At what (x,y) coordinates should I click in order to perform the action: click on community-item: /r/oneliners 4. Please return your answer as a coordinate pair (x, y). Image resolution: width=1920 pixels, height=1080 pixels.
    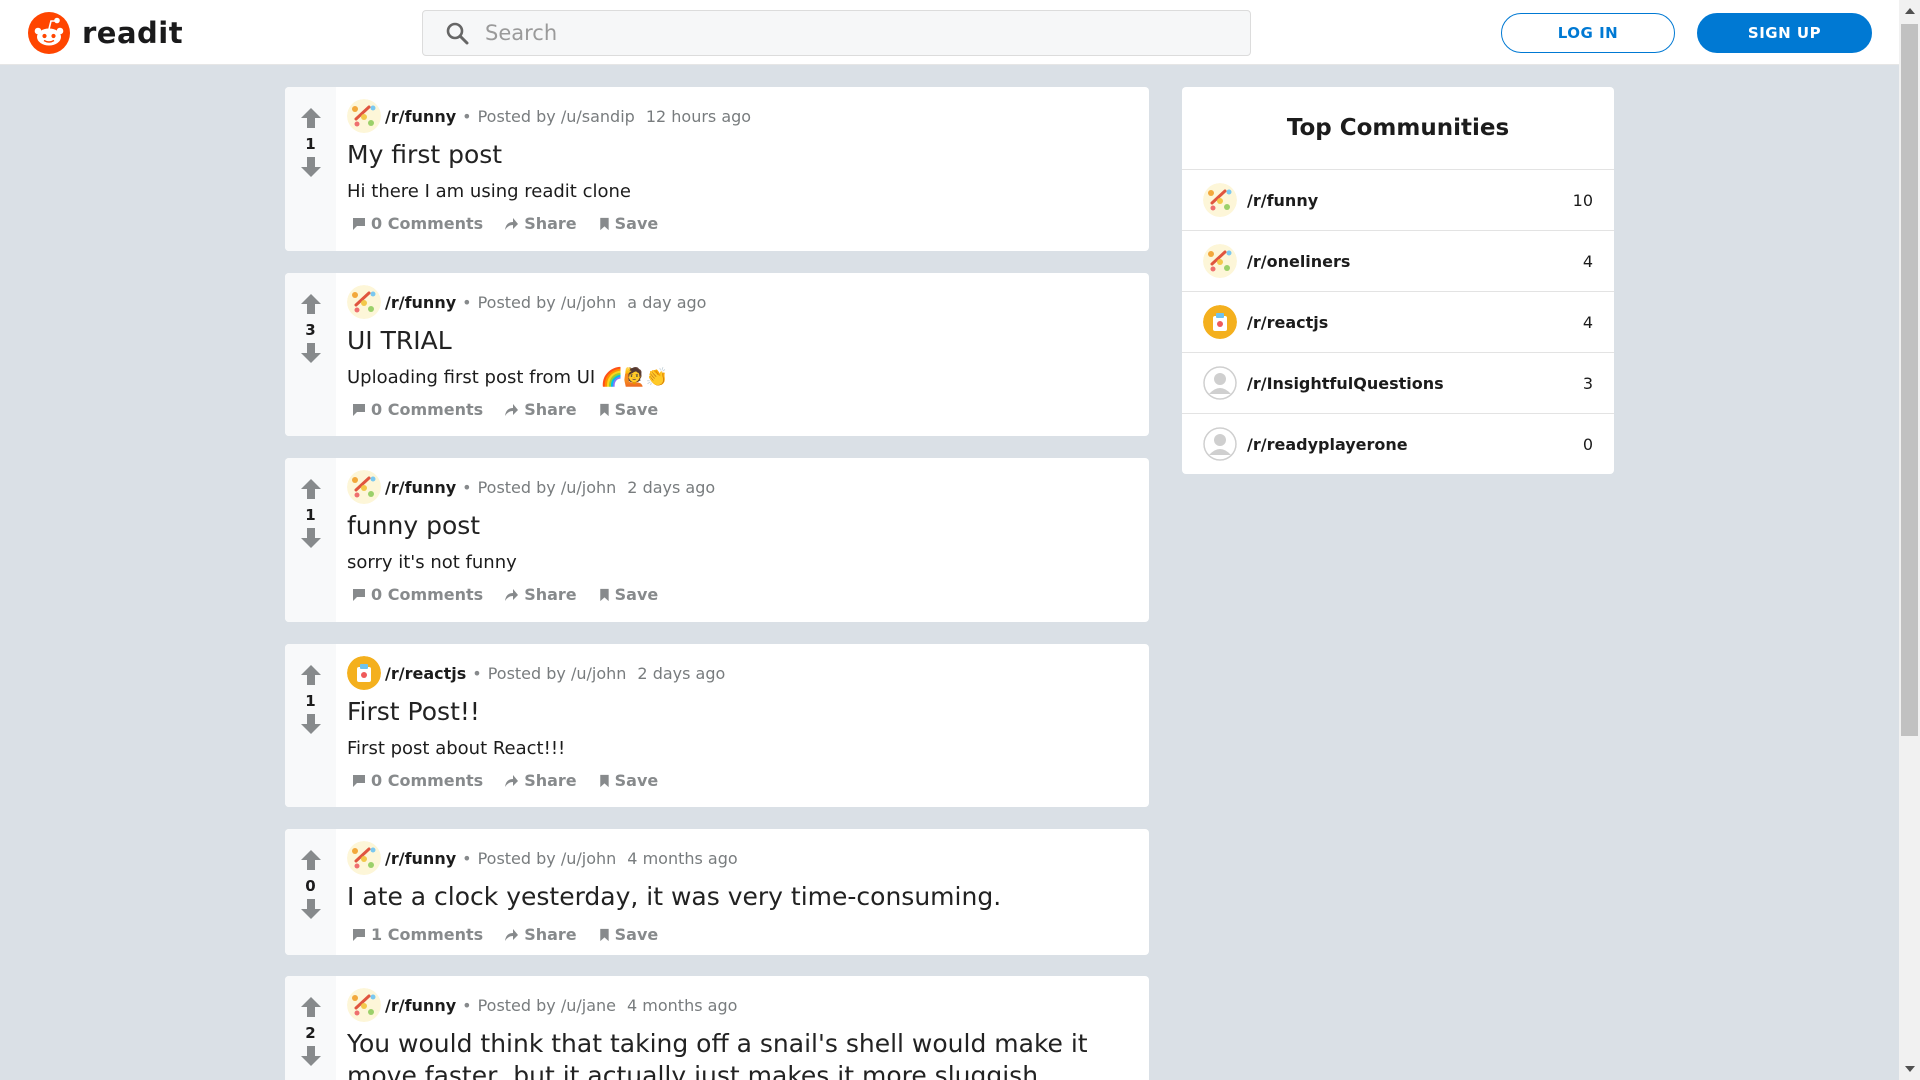
    Looking at the image, I should click on (1398, 261).